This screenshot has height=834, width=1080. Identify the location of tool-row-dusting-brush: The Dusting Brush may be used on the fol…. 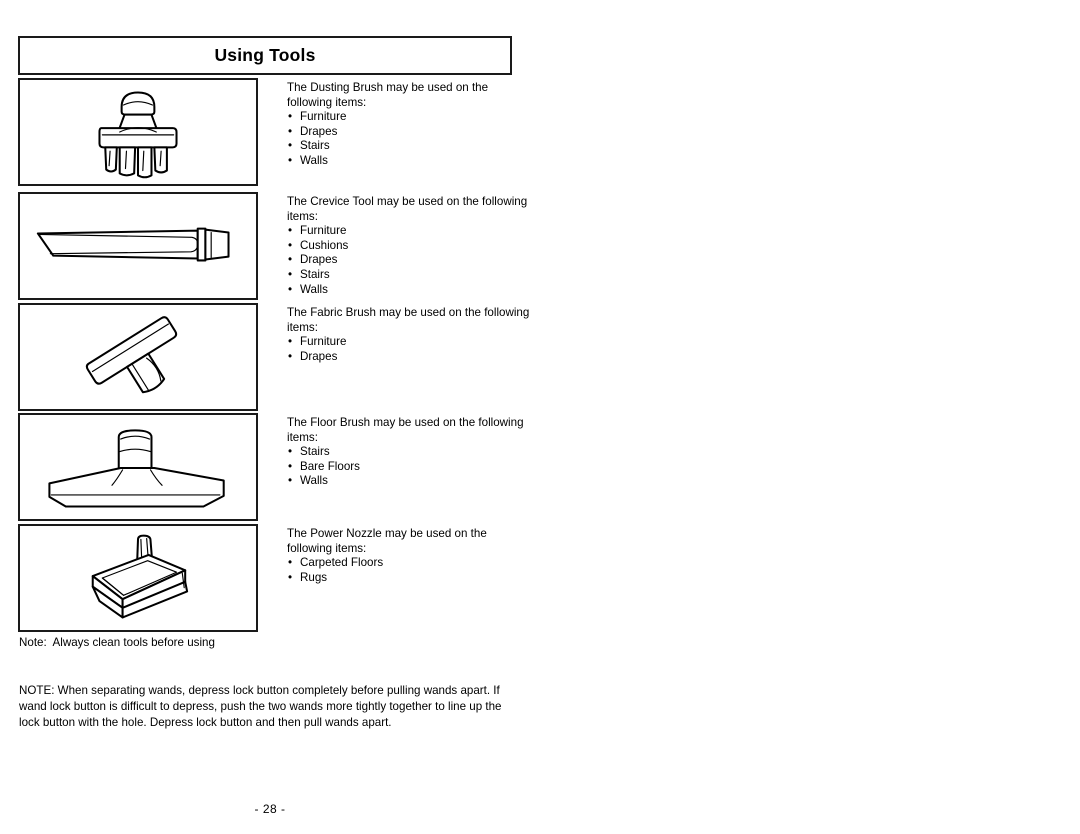
(270, 132).